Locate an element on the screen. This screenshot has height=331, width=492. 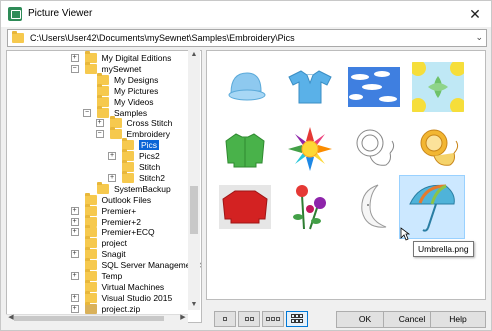
window-title: Picture Viewer is located at coordinates (60, 13).